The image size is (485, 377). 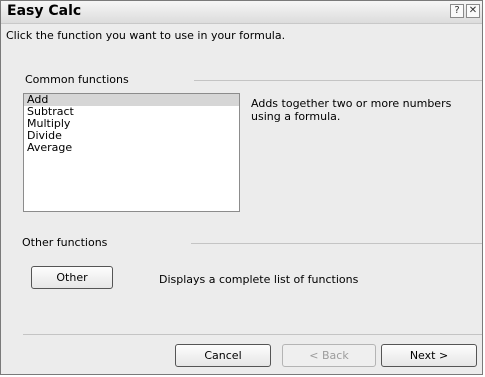 I want to click on other-functions-label: Other functions, so click(x=65, y=242).